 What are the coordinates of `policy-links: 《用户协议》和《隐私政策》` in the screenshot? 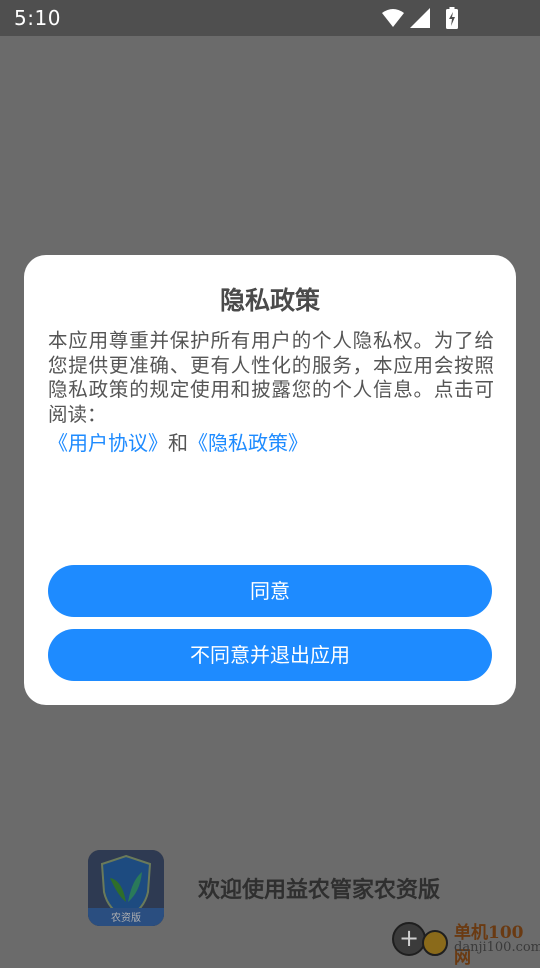 It's located at (178, 443).